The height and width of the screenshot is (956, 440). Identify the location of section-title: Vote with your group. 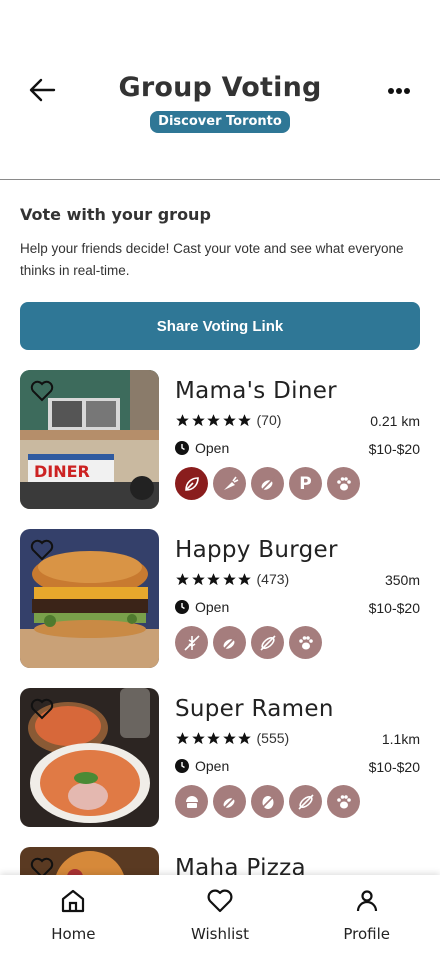
(115, 214).